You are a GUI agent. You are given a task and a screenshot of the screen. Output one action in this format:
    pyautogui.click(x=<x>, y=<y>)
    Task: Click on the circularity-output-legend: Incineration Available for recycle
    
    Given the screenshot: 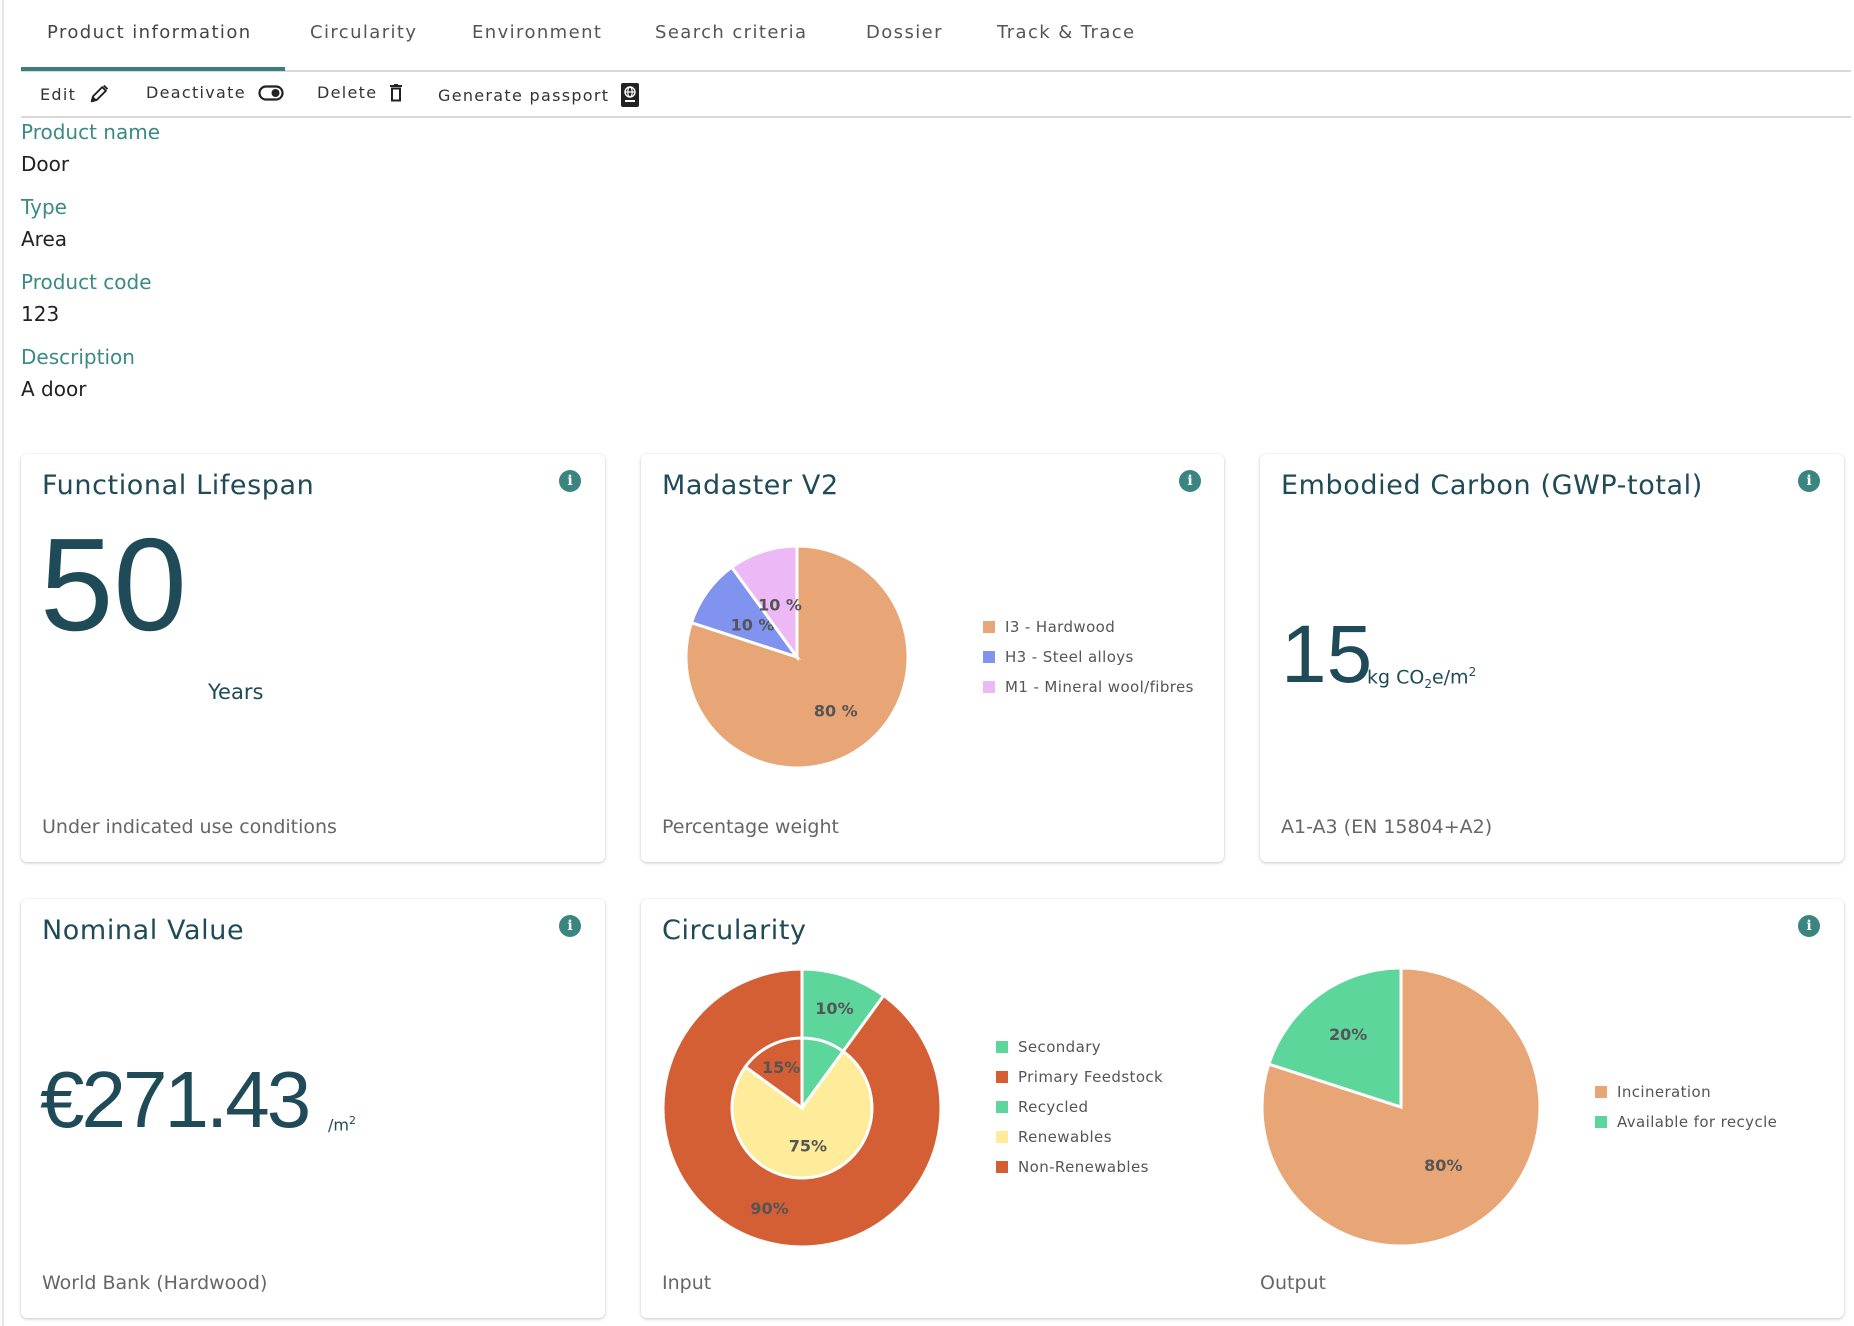 What is the action you would take?
    pyautogui.click(x=1686, y=1107)
    